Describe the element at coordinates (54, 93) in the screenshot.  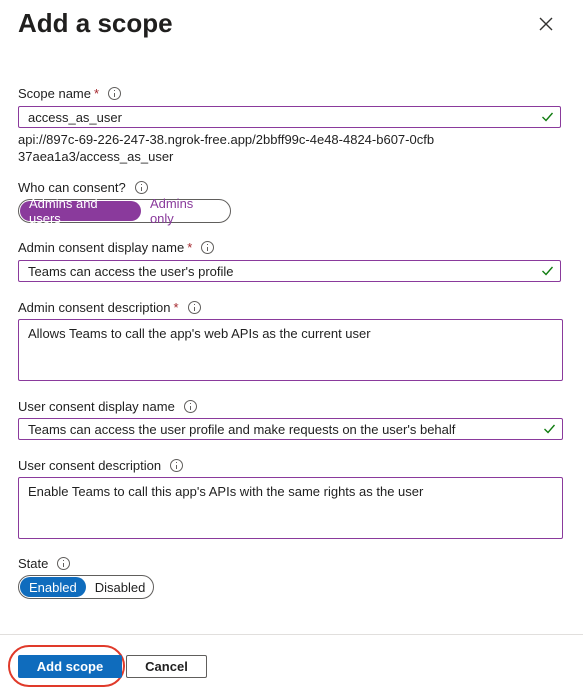
I see `scope-name-label-text: Scope name` at that location.